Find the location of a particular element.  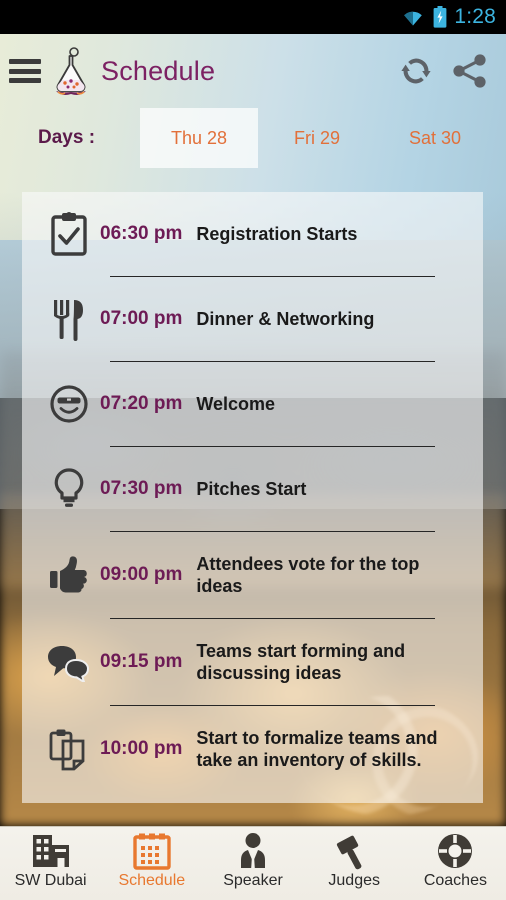

nav-label: SW Dubai is located at coordinates (50, 880).